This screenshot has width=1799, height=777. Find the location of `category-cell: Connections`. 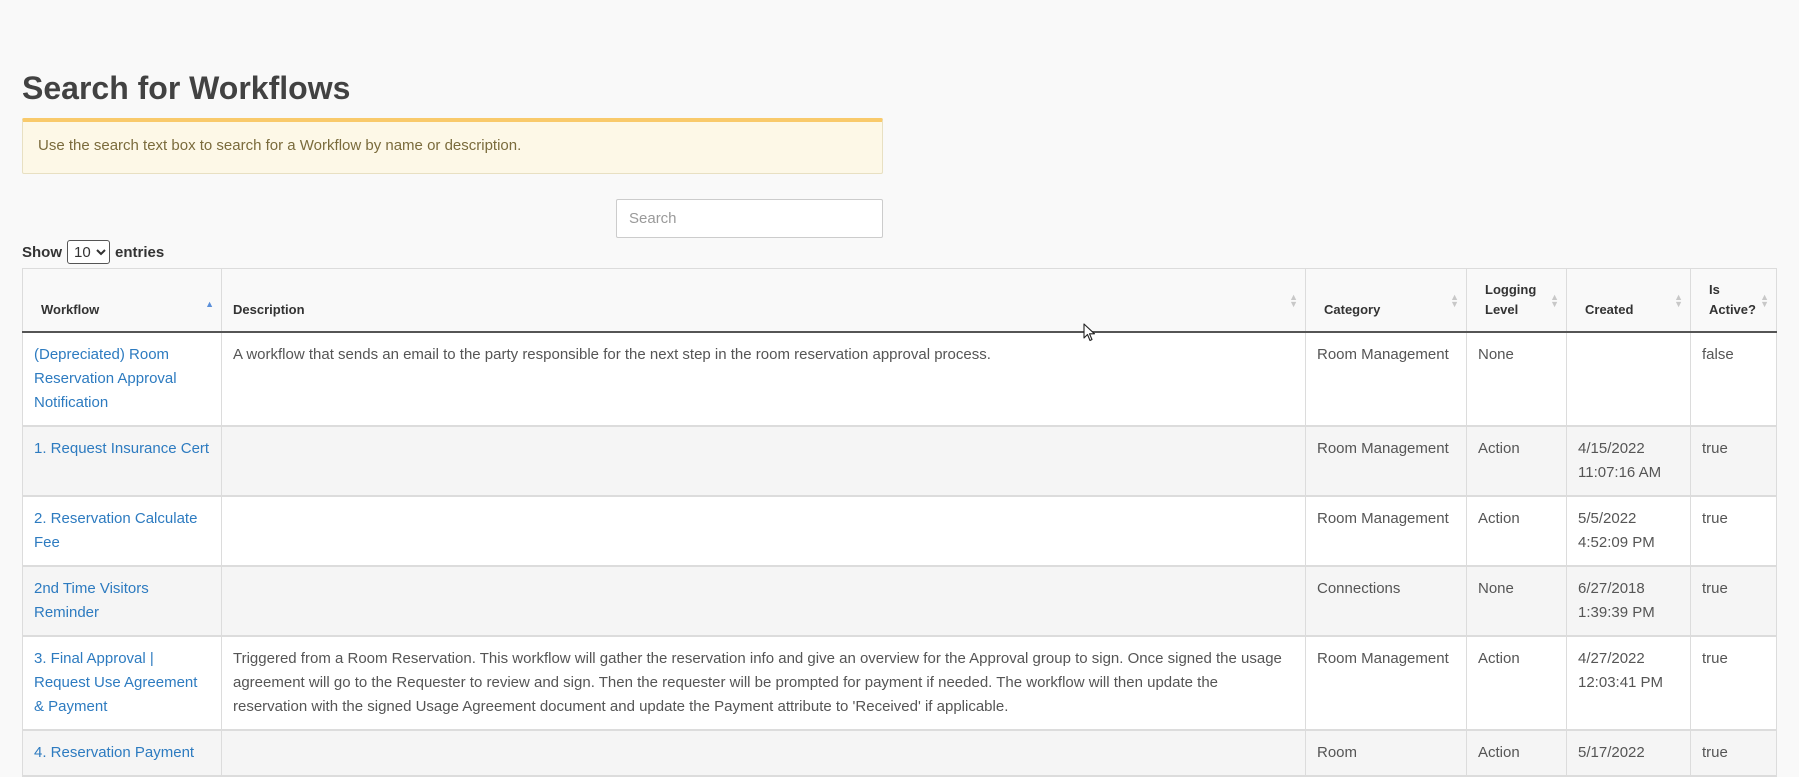

category-cell: Connections is located at coordinates (1386, 601).